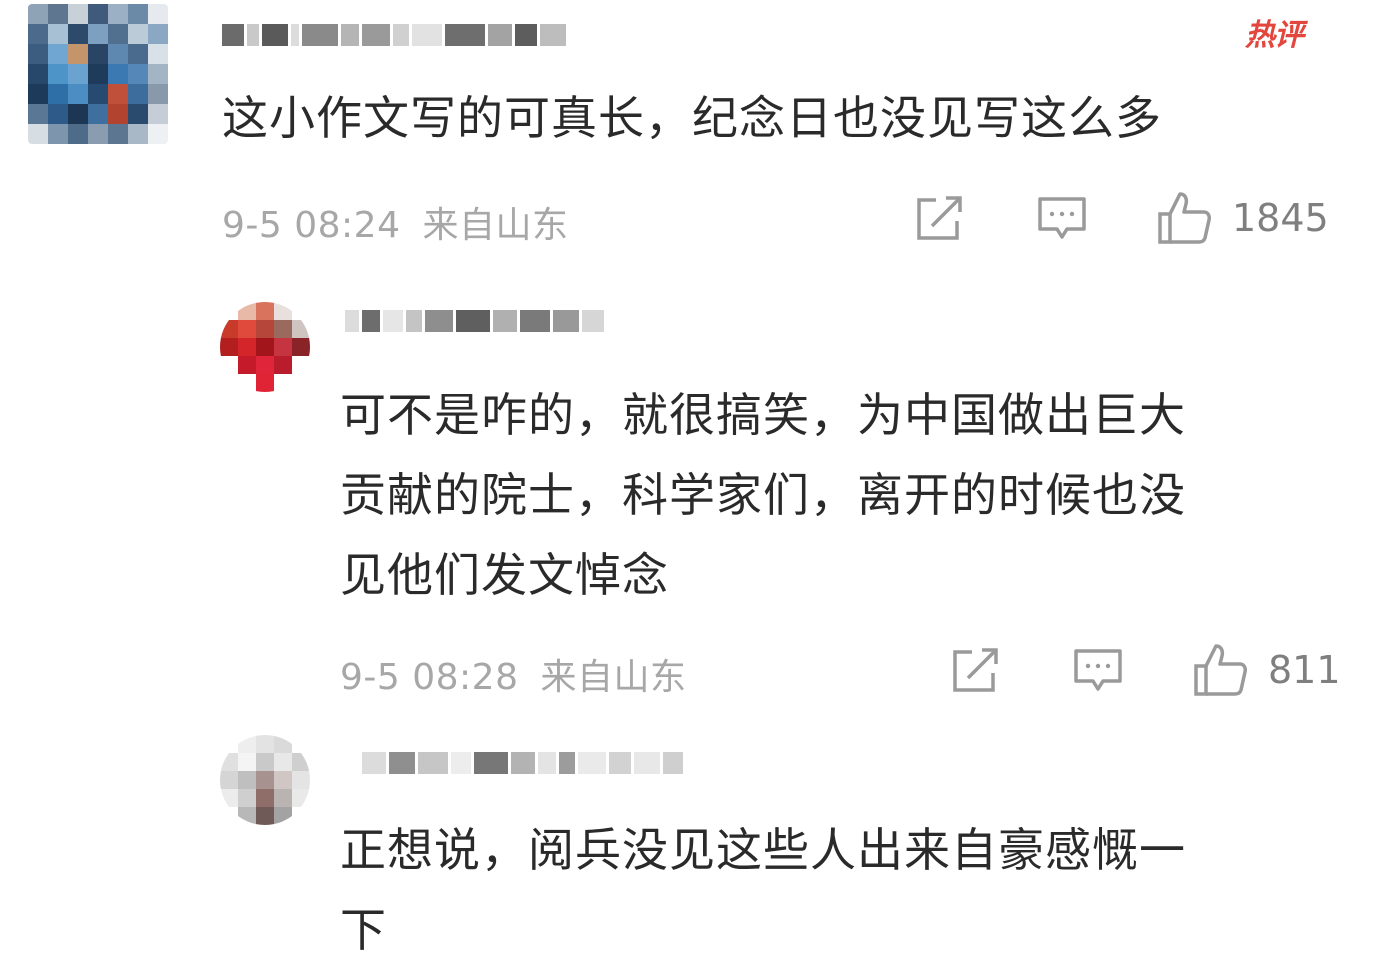 Image resolution: width=1373 pixels, height=970 pixels. I want to click on comment-location: 来自山东, so click(495, 225).